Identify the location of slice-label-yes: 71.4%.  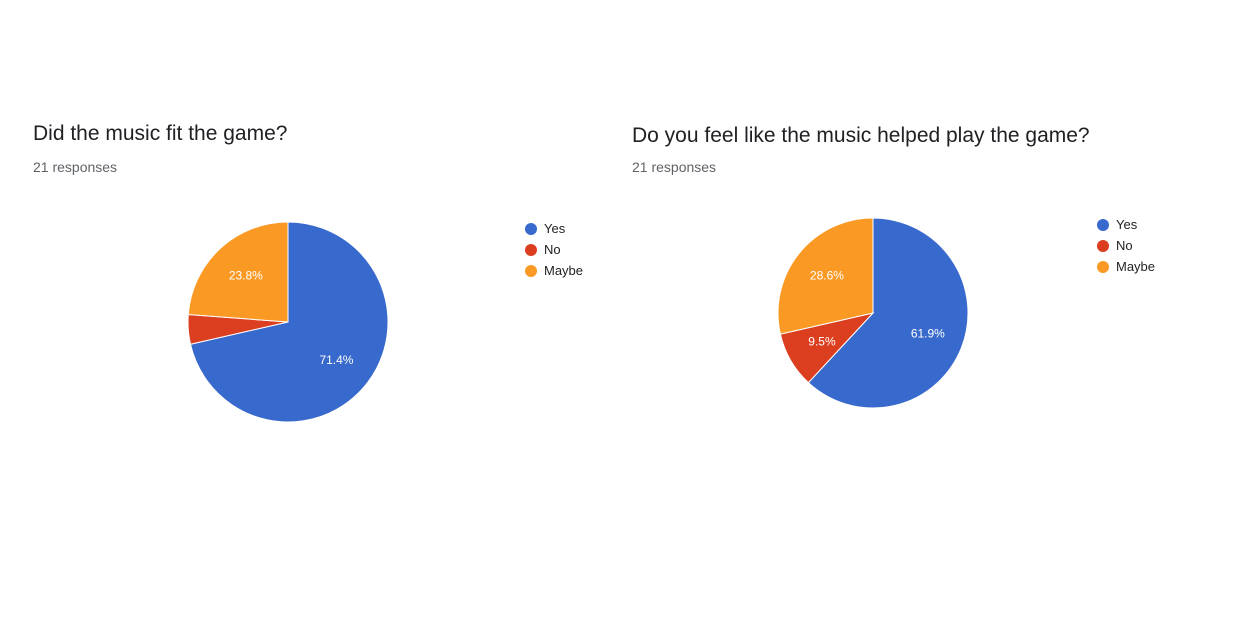
(336, 360).